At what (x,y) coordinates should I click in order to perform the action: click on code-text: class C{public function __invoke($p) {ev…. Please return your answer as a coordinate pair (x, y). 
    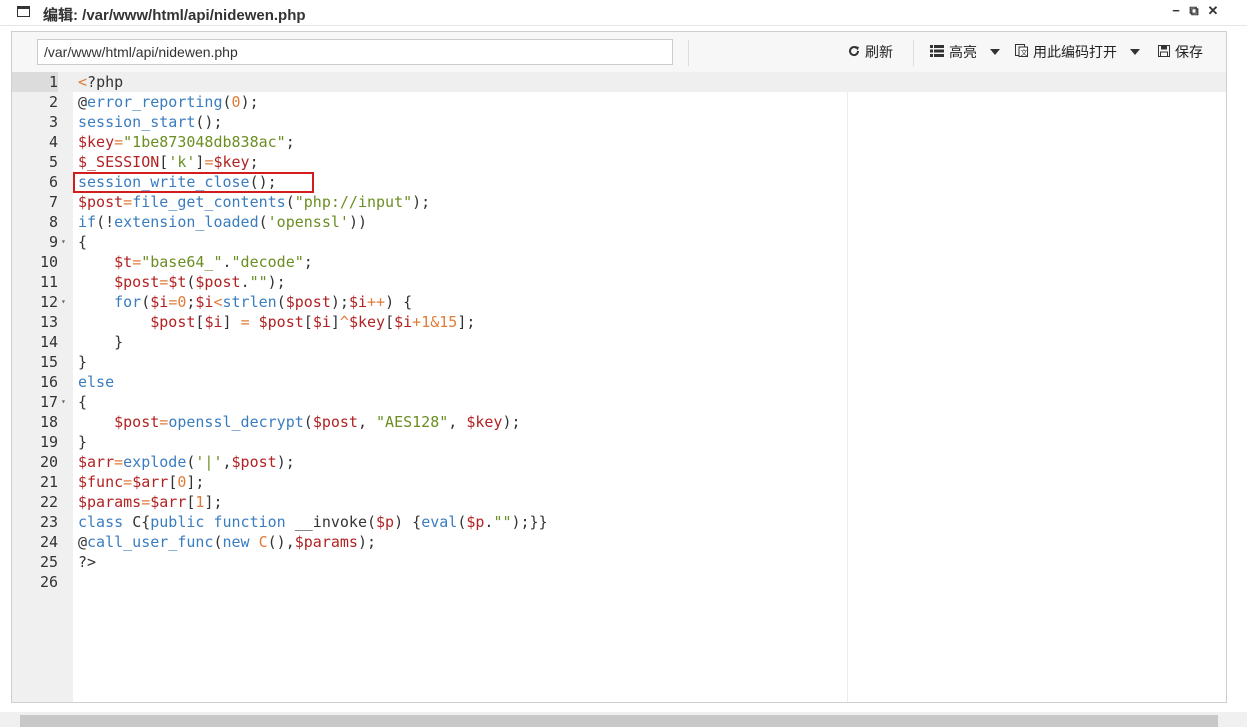
    Looking at the image, I should click on (313, 522).